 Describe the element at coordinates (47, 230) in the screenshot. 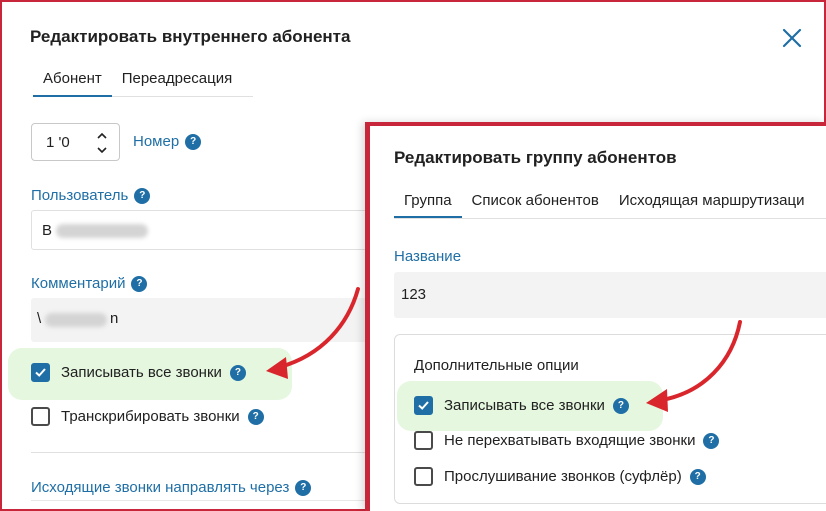

I see `user-value: В` at that location.